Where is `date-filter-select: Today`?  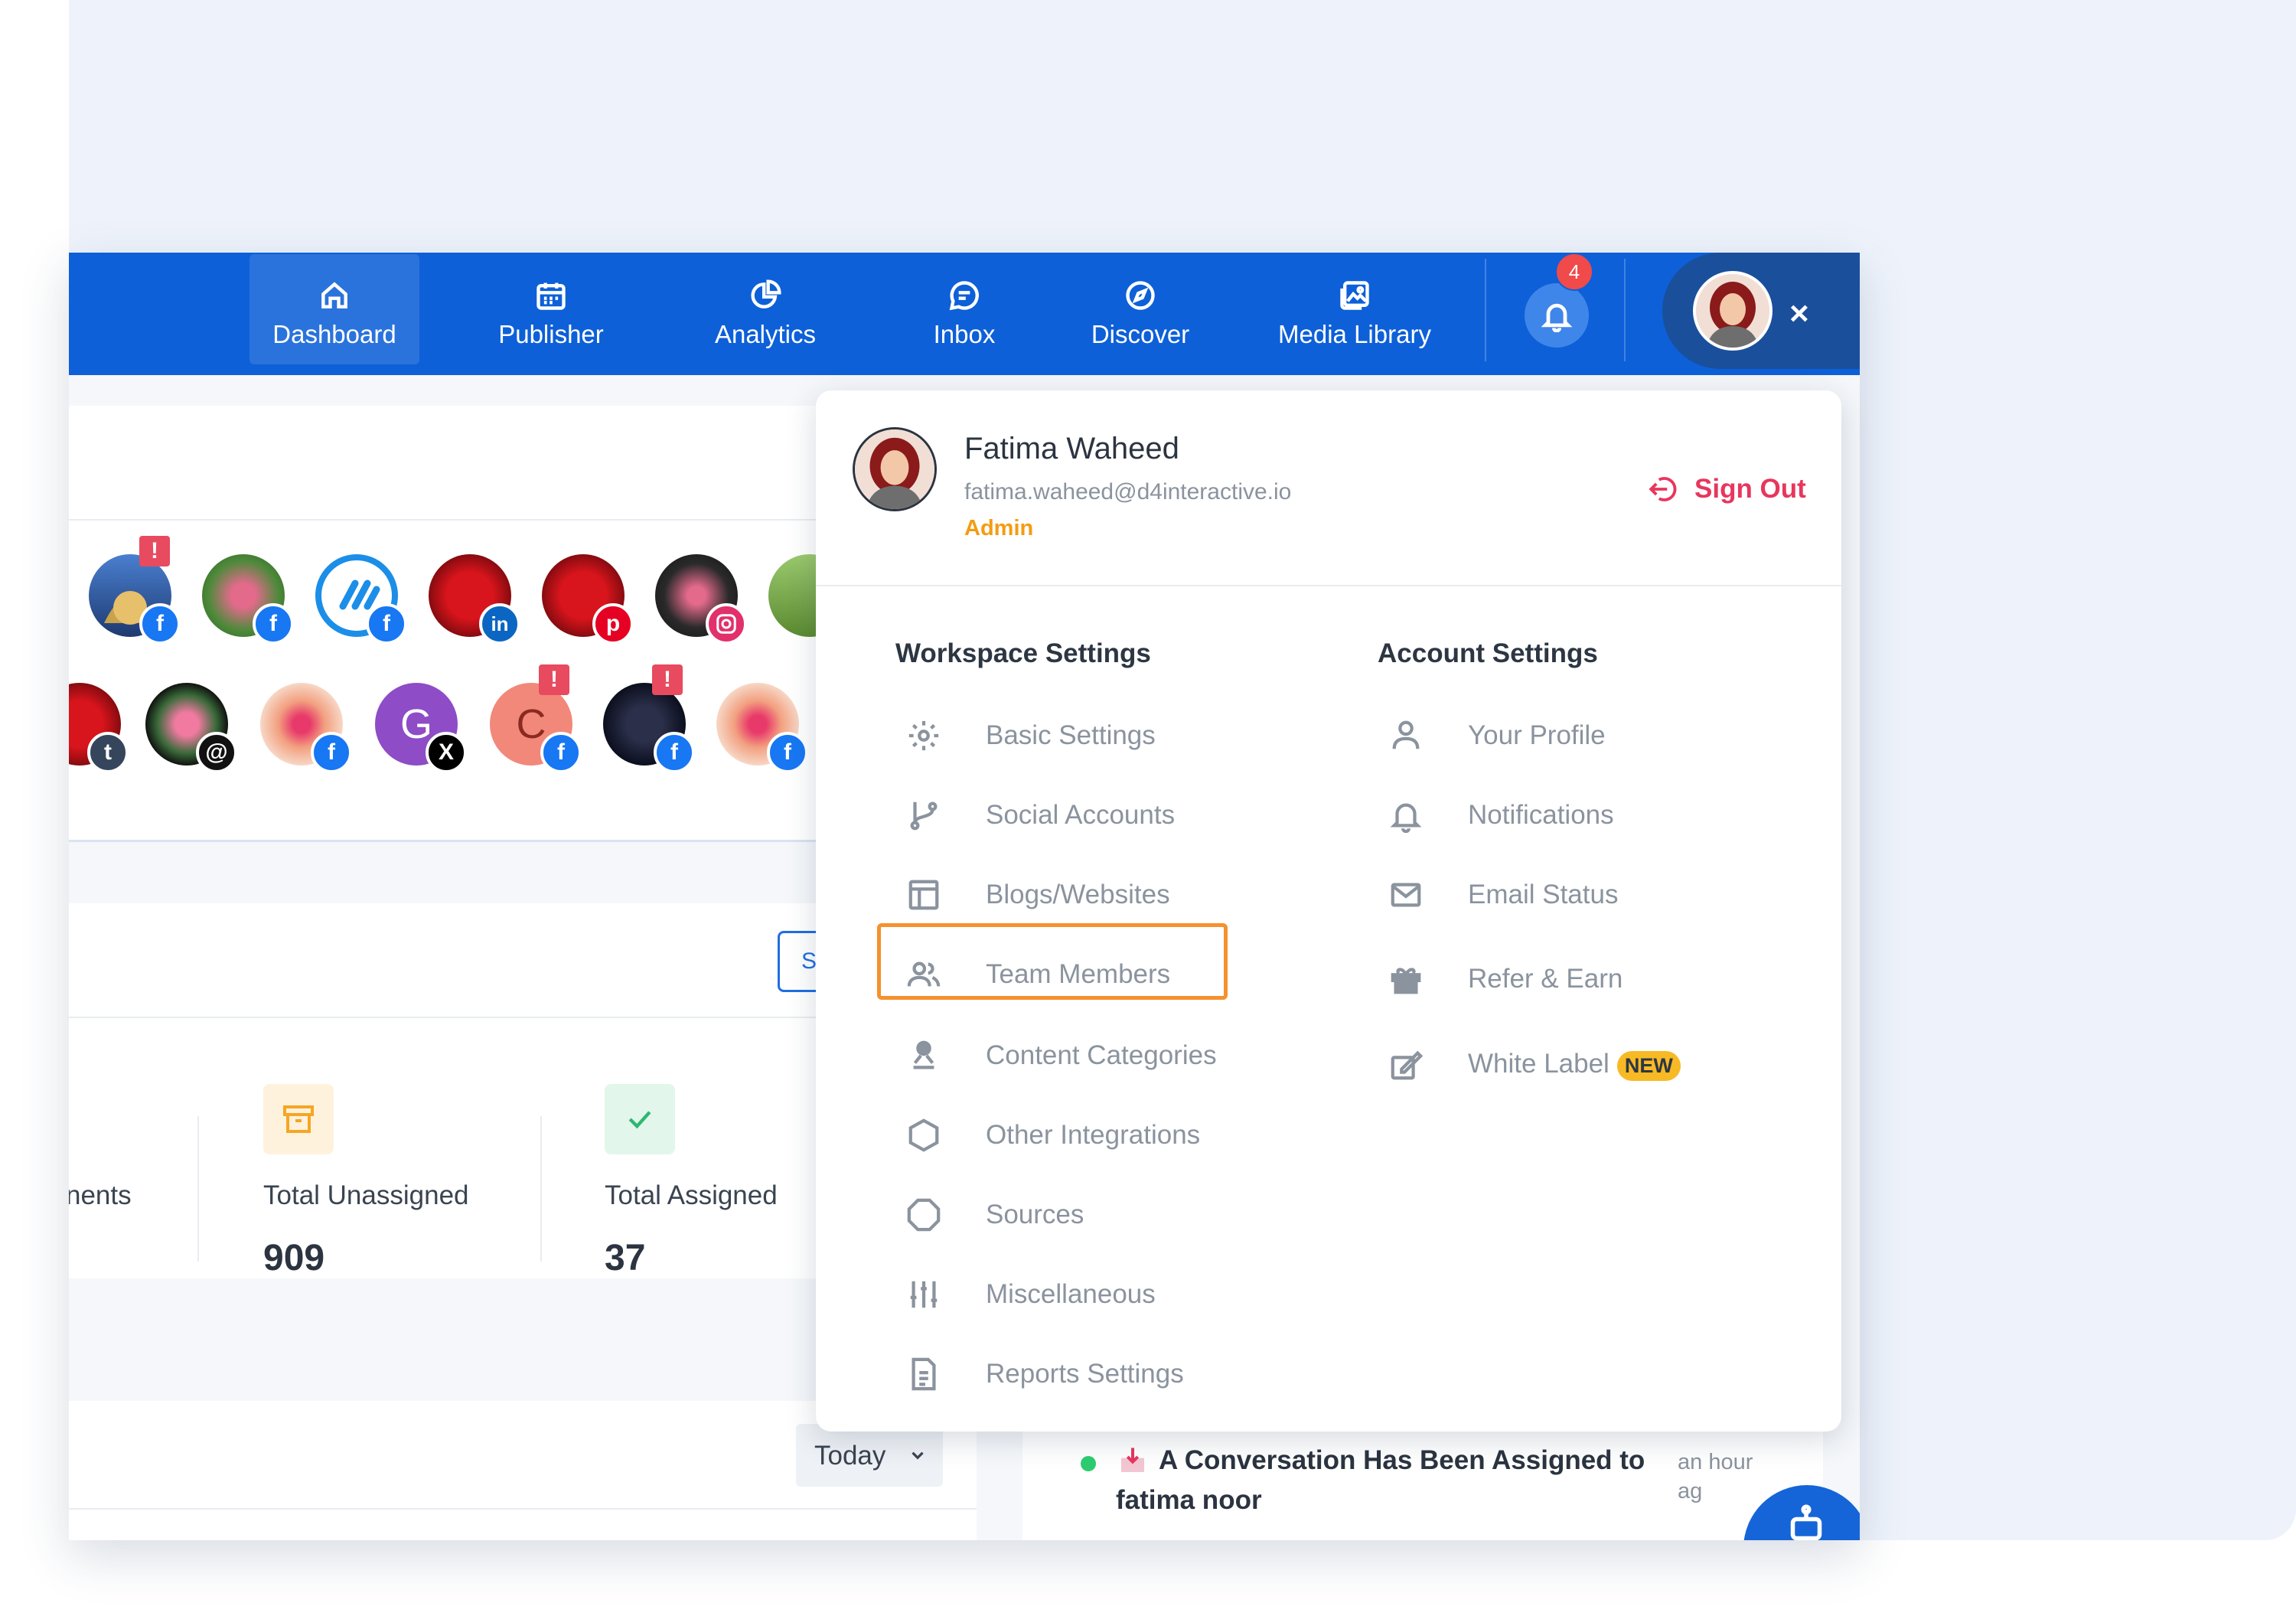 date-filter-select: Today is located at coordinates (869, 1455).